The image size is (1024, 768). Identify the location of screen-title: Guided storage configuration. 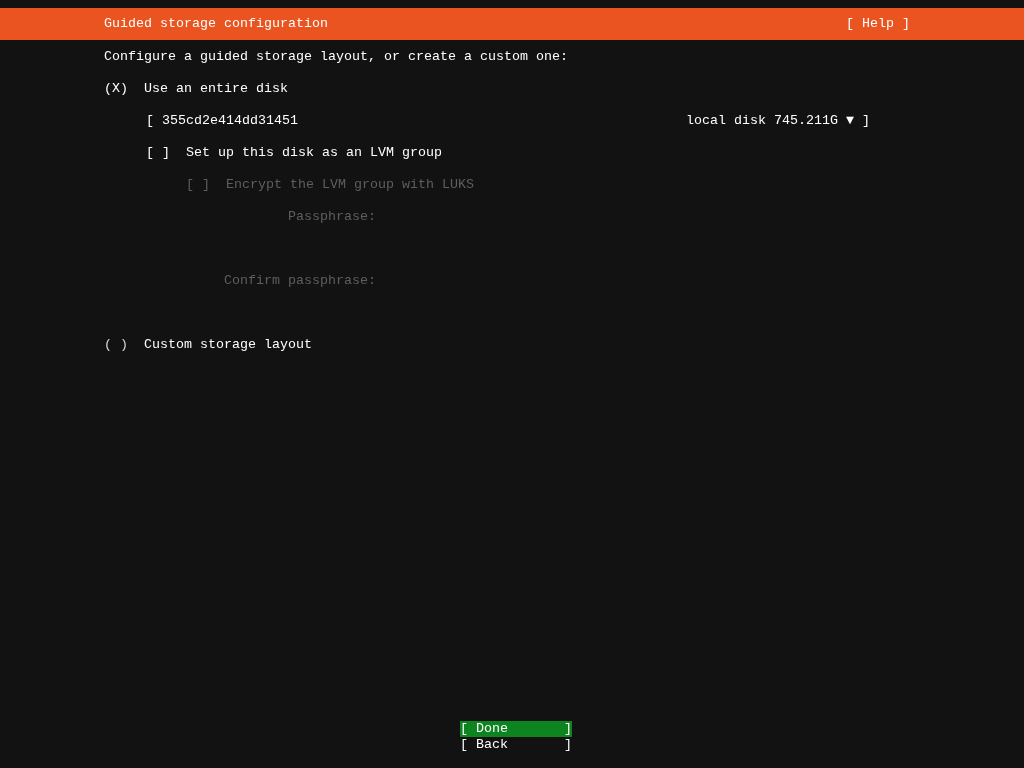
(216, 24).